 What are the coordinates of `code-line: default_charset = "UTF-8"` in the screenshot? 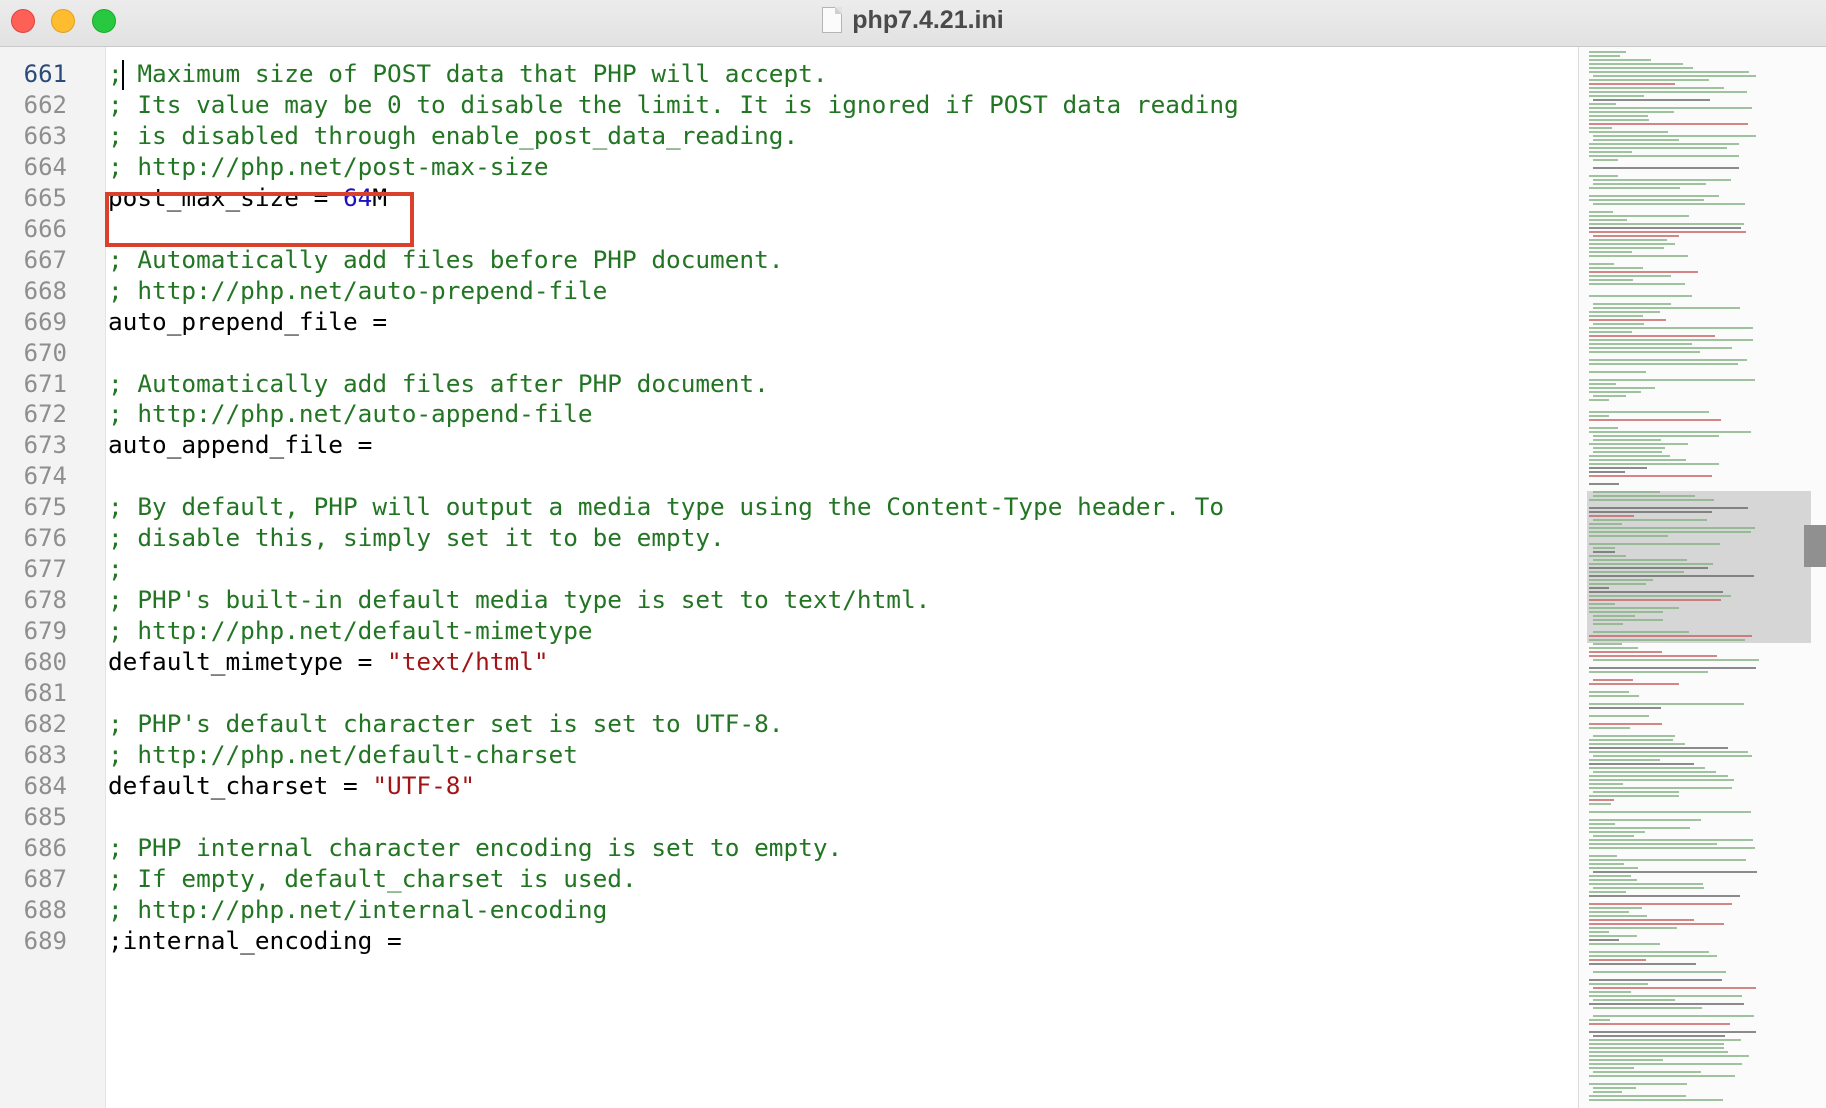 It's located at (291, 786).